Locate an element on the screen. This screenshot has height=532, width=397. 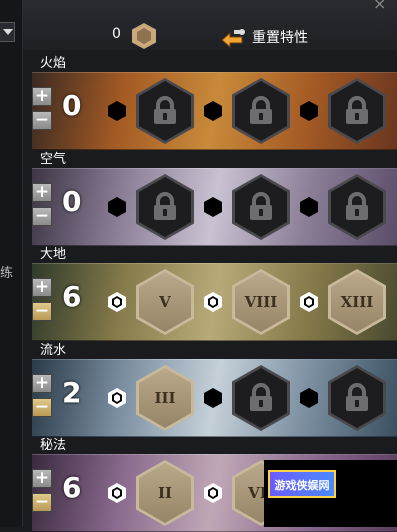
trait-line-title: 秘法 is located at coordinates (53, 445).